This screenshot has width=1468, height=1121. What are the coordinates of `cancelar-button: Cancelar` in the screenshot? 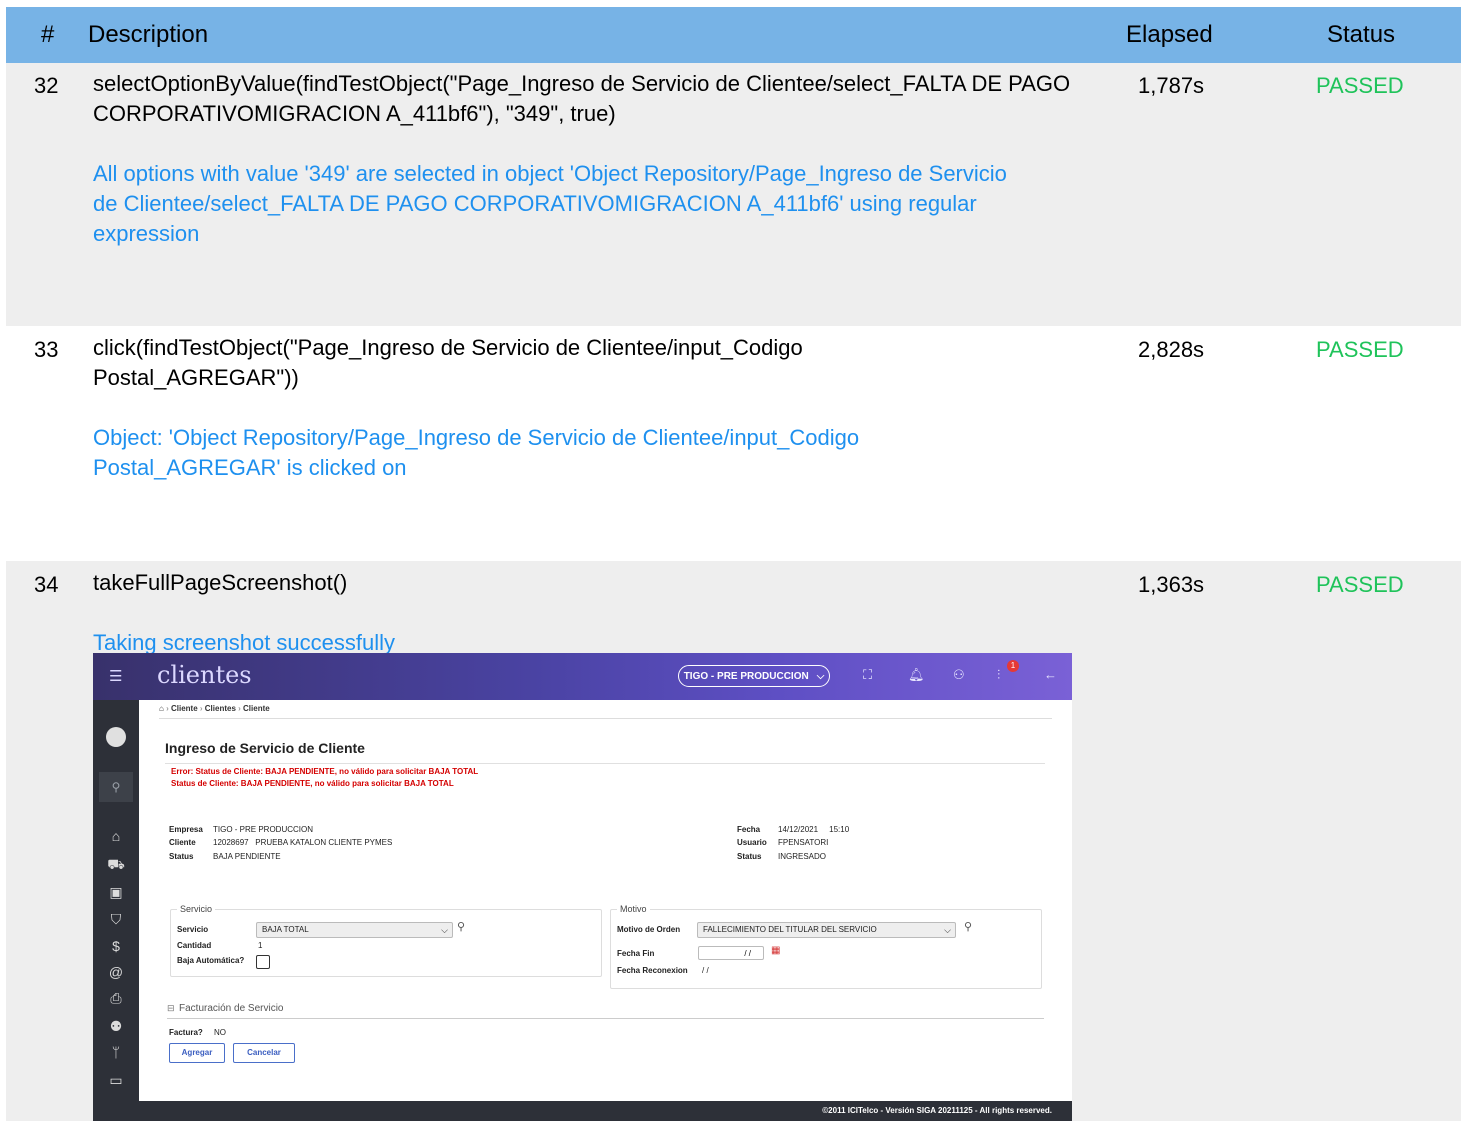 It's located at (264, 1053).